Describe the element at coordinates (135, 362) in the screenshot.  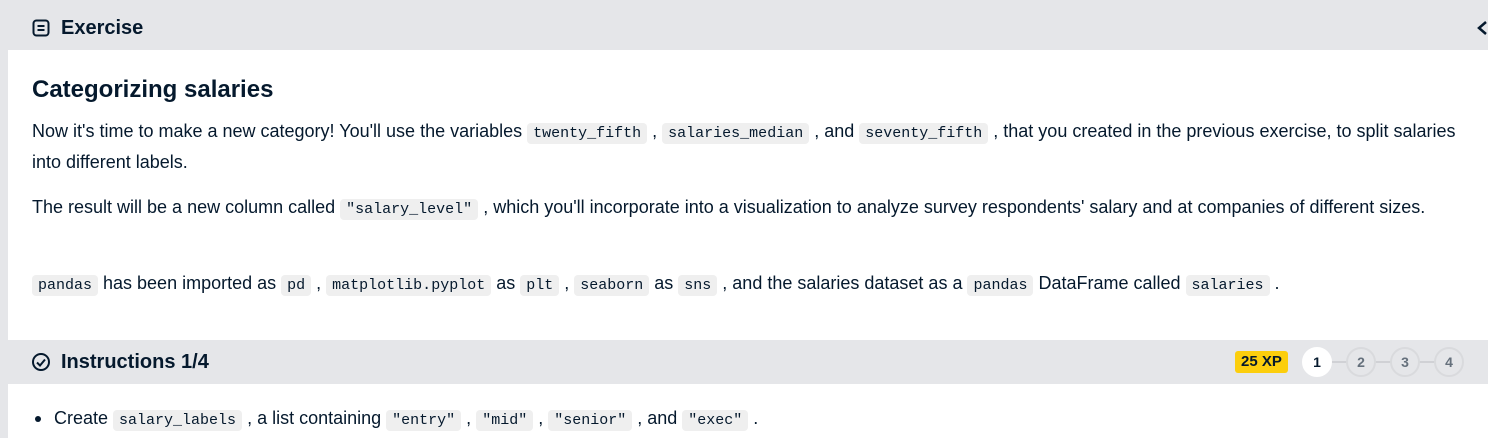
I see `instructions-header-title: Instructions 1/4` at that location.